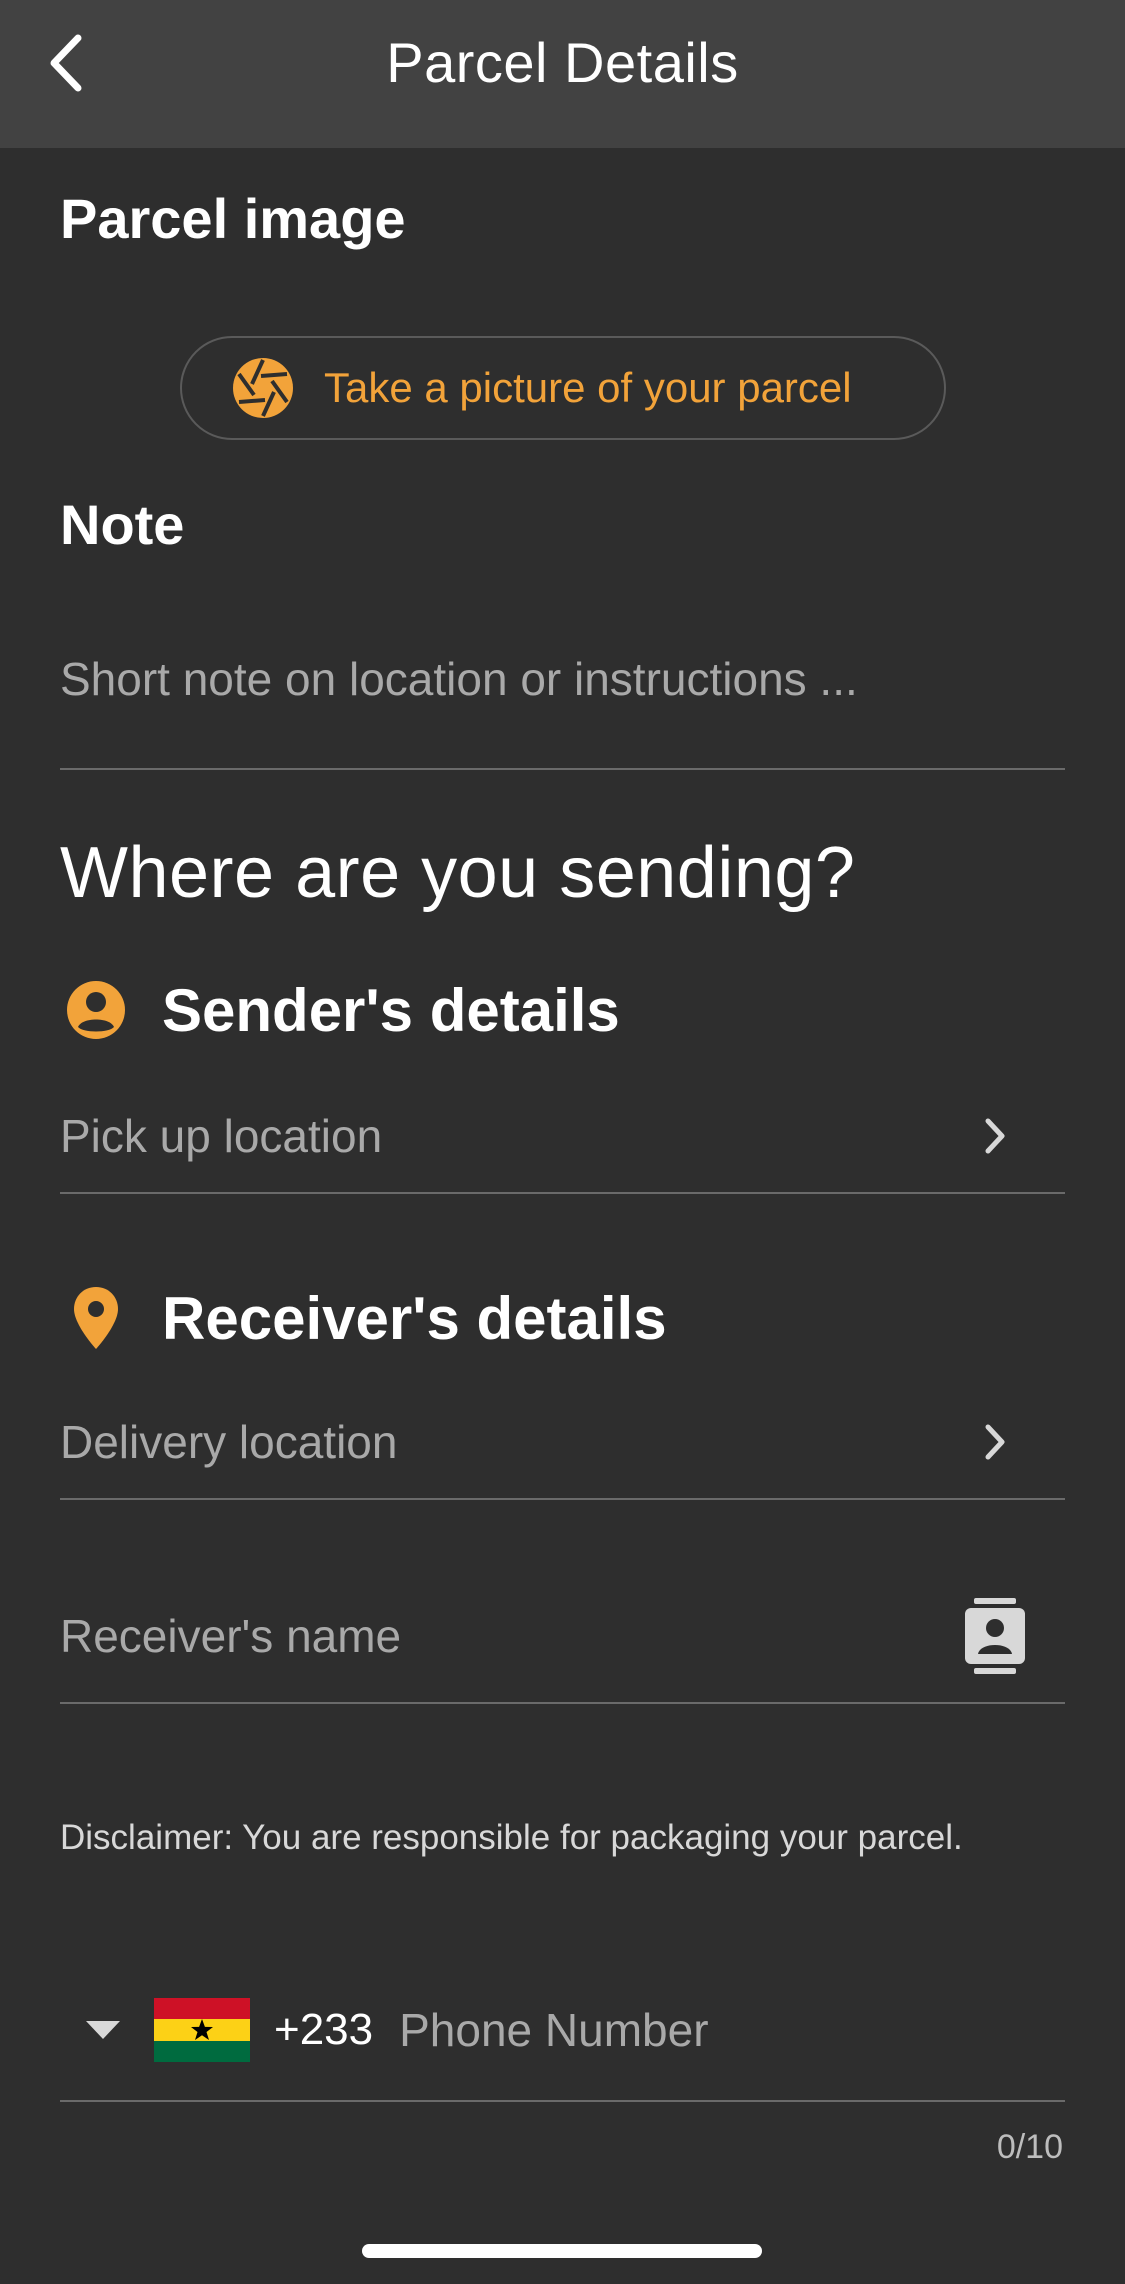 The image size is (1125, 2284). I want to click on person-circle-icon, so click(96, 1010).